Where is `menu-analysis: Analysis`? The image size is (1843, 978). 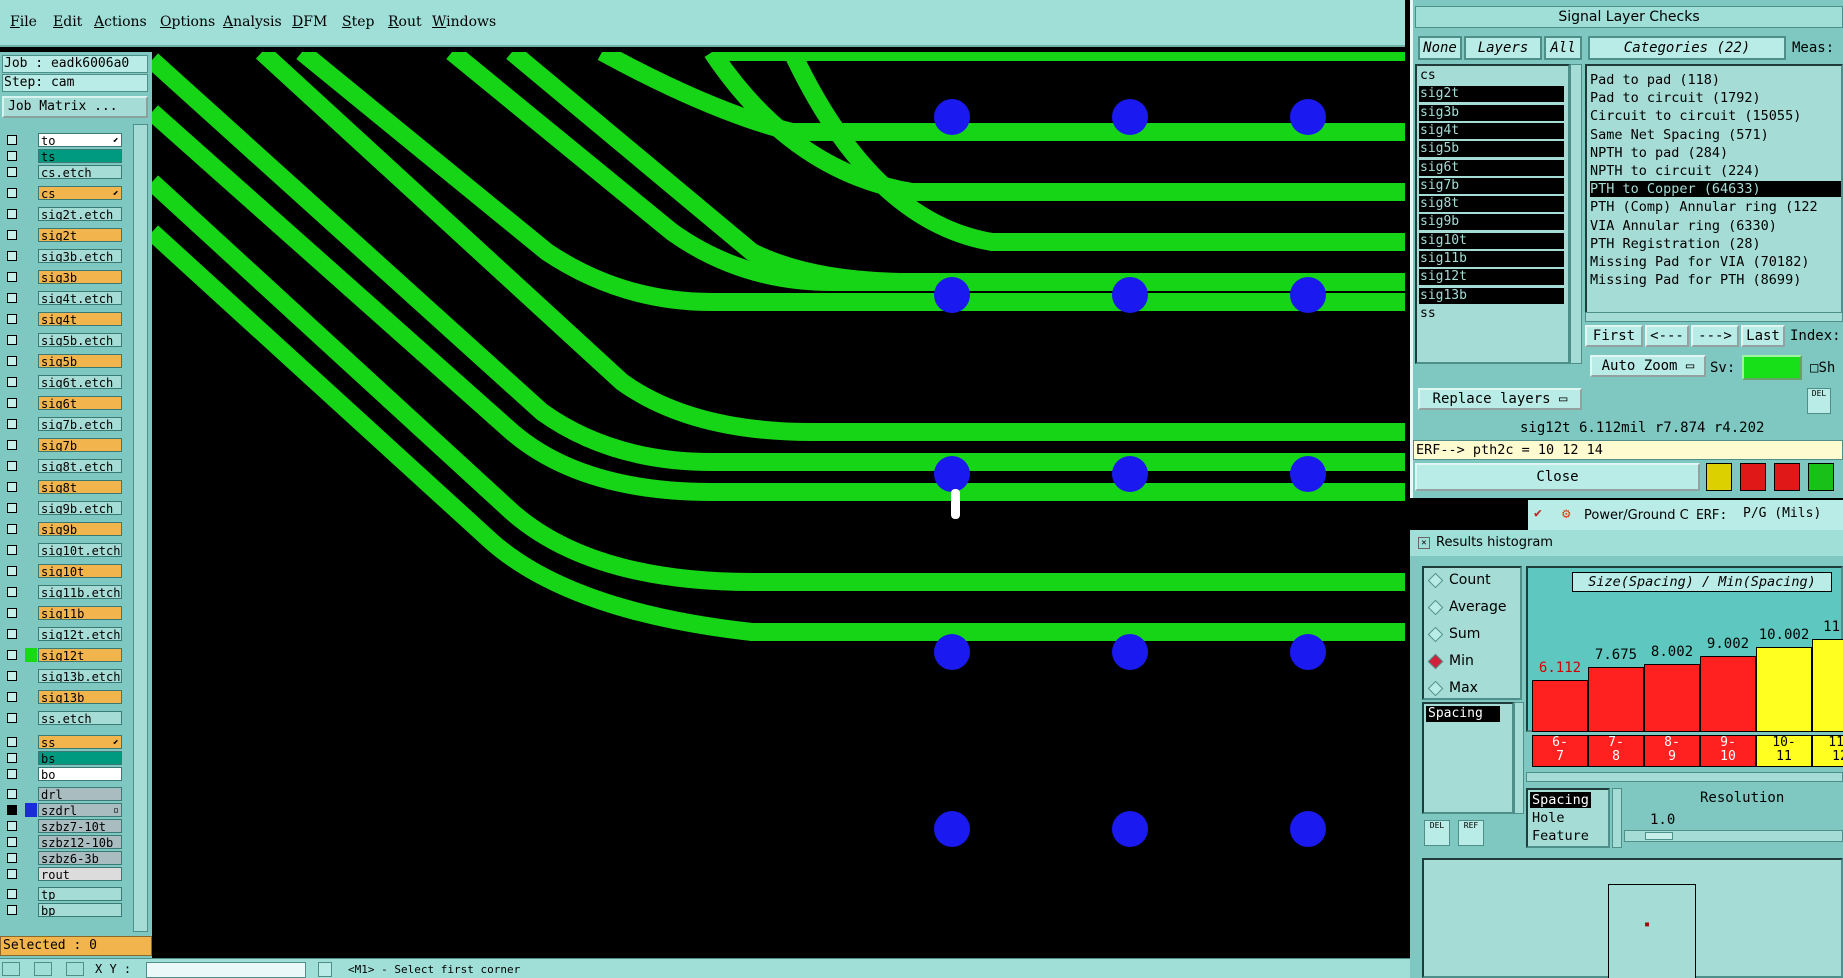
menu-analysis: Analysis is located at coordinates (252, 22).